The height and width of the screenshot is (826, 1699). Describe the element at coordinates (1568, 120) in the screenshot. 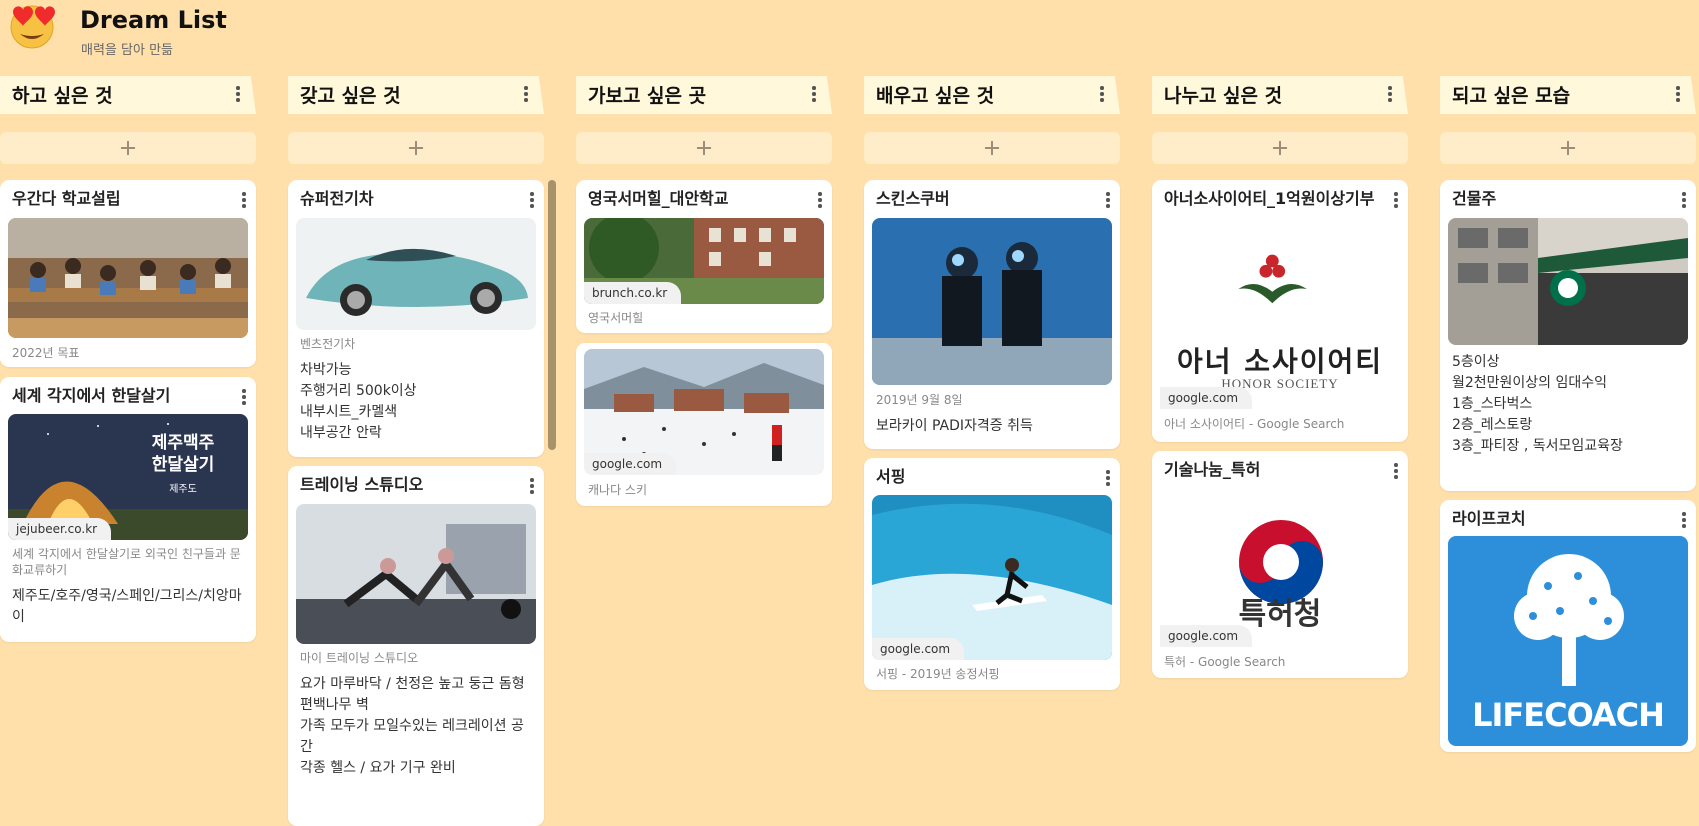

I see `column-become: 되고 싶은 모습` at that location.